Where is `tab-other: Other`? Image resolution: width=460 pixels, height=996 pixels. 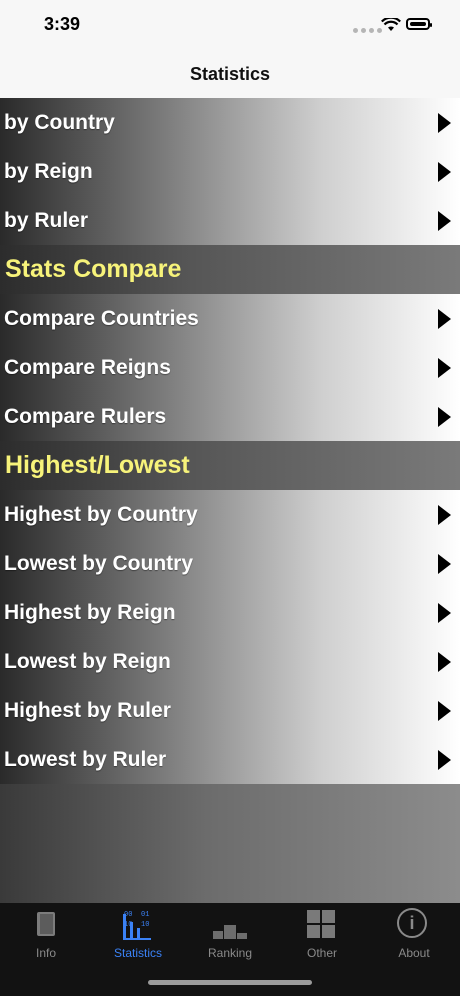 tab-other: Other is located at coordinates (322, 933).